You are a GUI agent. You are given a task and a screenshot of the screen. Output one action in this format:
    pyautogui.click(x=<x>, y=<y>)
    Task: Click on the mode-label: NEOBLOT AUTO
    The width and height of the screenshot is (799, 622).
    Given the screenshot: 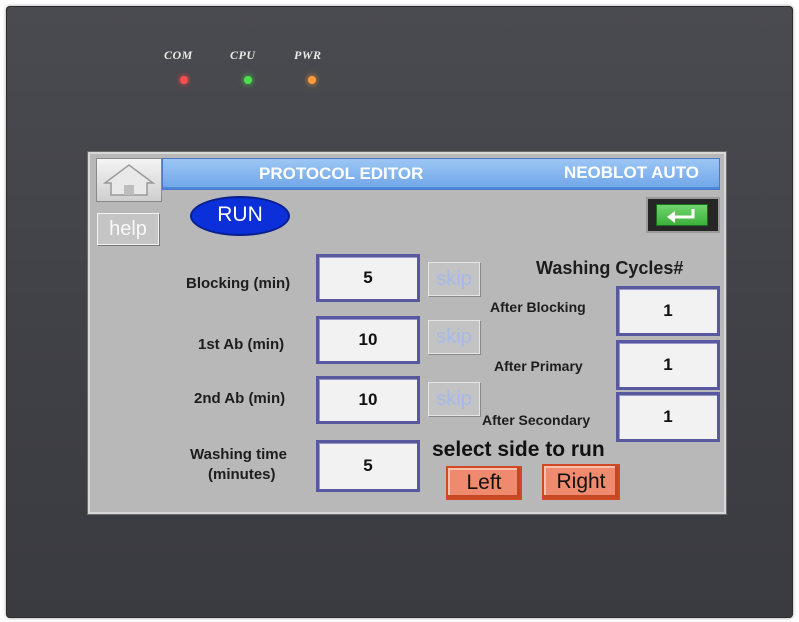 What is the action you would take?
    pyautogui.click(x=631, y=172)
    